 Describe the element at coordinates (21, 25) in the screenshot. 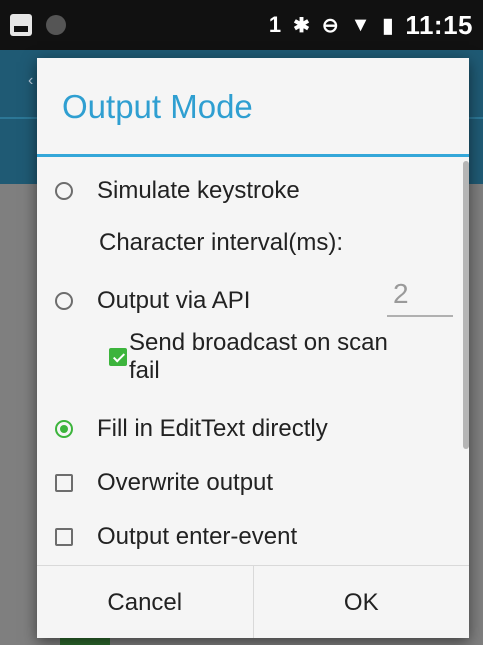

I see `gallery-icon` at that location.